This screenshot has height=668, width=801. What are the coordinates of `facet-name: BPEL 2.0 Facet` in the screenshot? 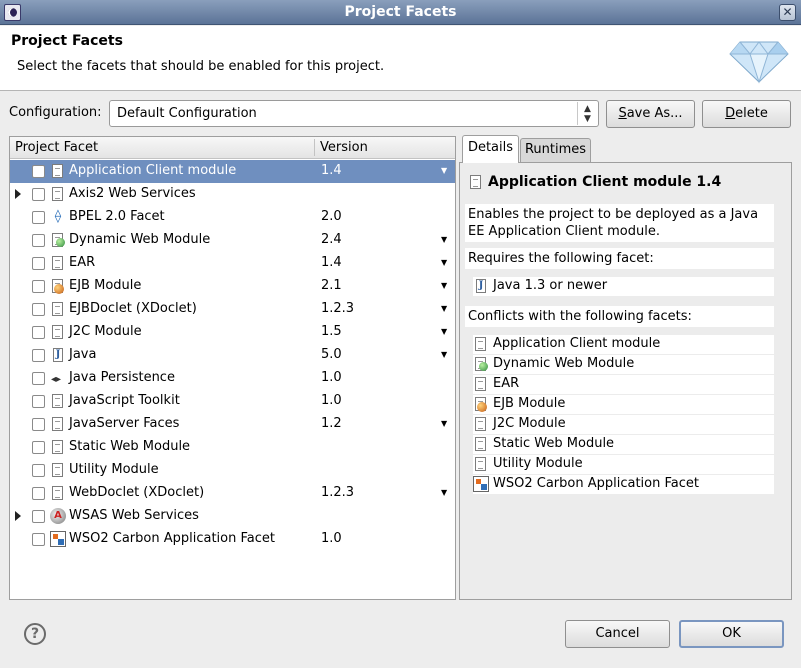 It's located at (117, 216).